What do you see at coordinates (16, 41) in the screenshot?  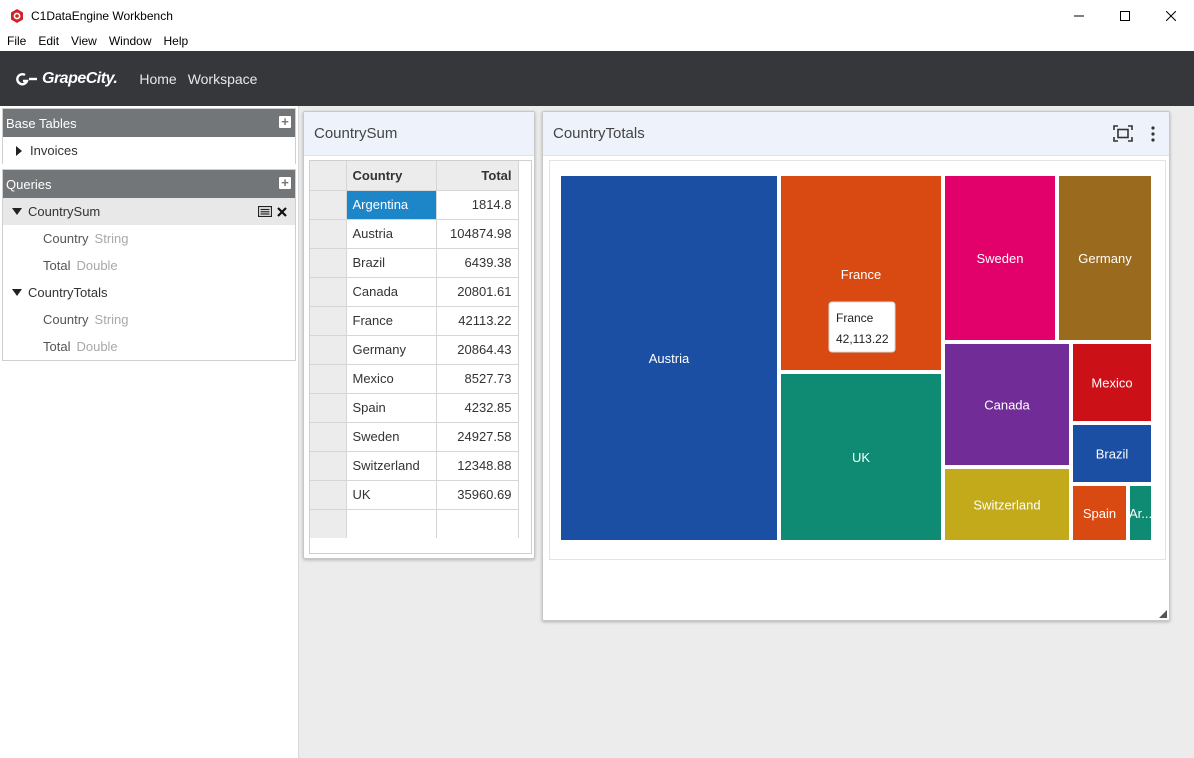 I see `menu-file: File` at bounding box center [16, 41].